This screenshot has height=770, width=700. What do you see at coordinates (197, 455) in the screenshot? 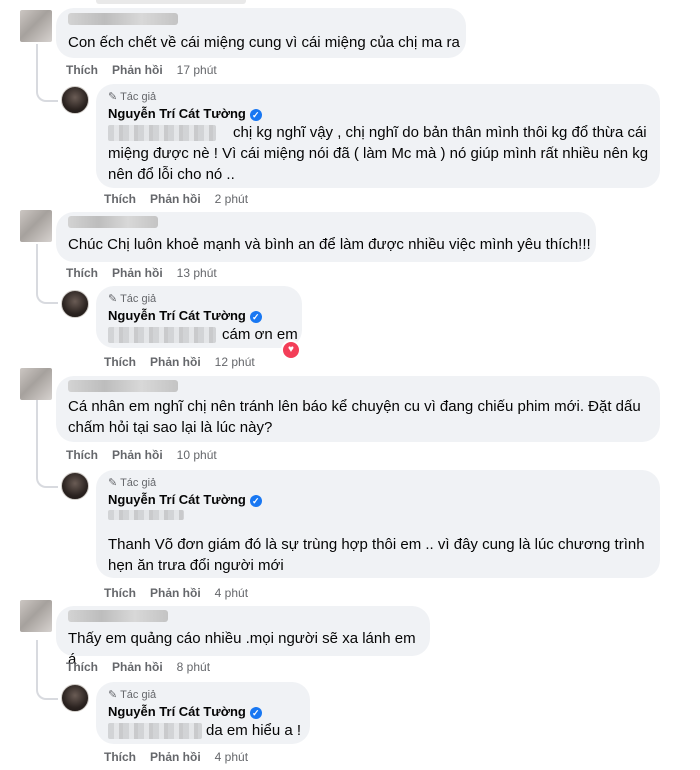
I see `comment-time: 10 phút` at bounding box center [197, 455].